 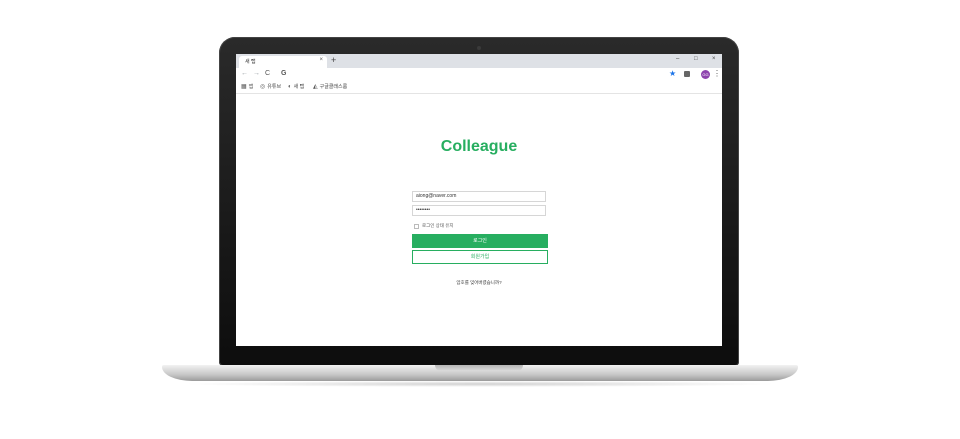 What do you see at coordinates (480, 241) in the screenshot?
I see `login-button: 로그인` at bounding box center [480, 241].